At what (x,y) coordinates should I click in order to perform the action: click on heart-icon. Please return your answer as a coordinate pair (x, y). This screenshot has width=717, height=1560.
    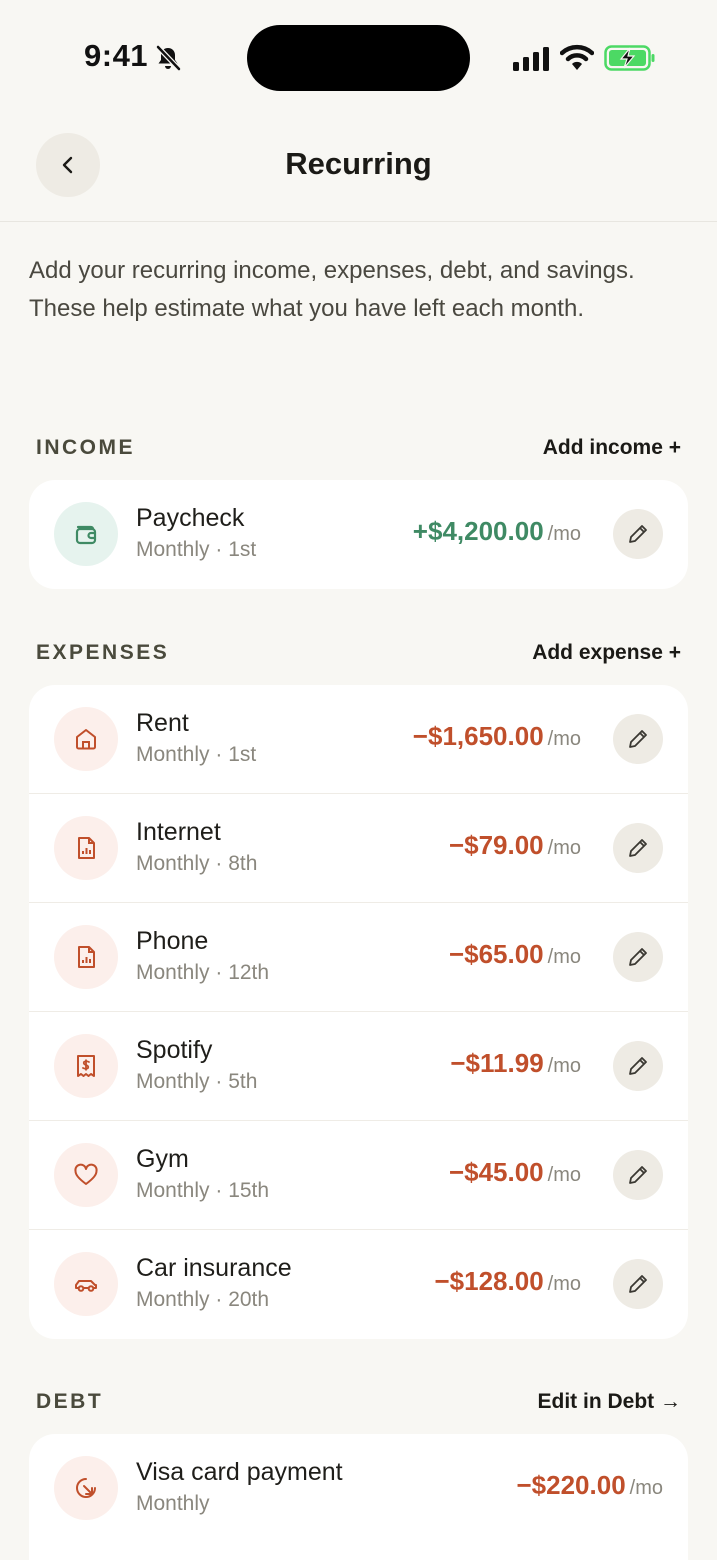
    Looking at the image, I should click on (86, 1175).